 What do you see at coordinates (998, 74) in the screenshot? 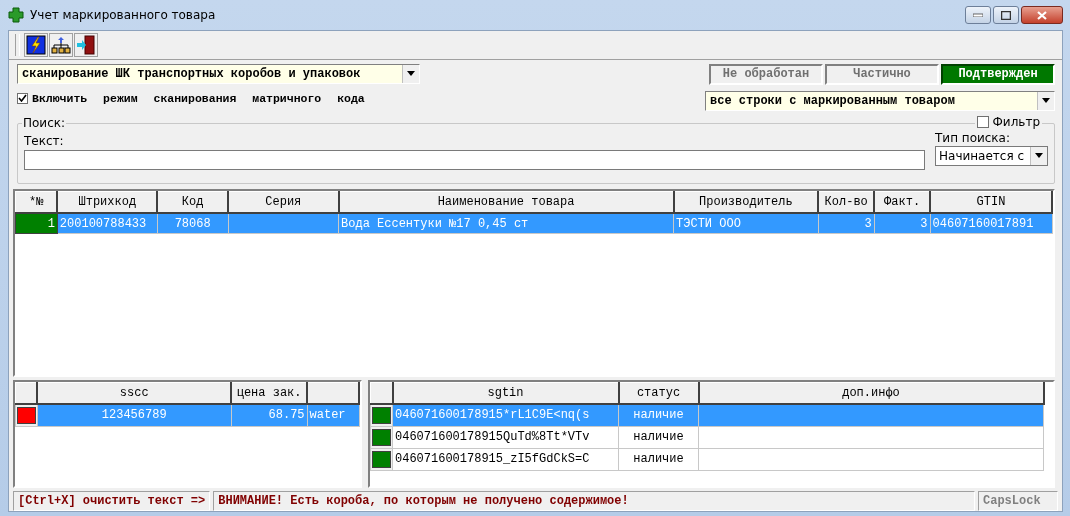
I see `status-filter-button: Подтвержден` at bounding box center [998, 74].